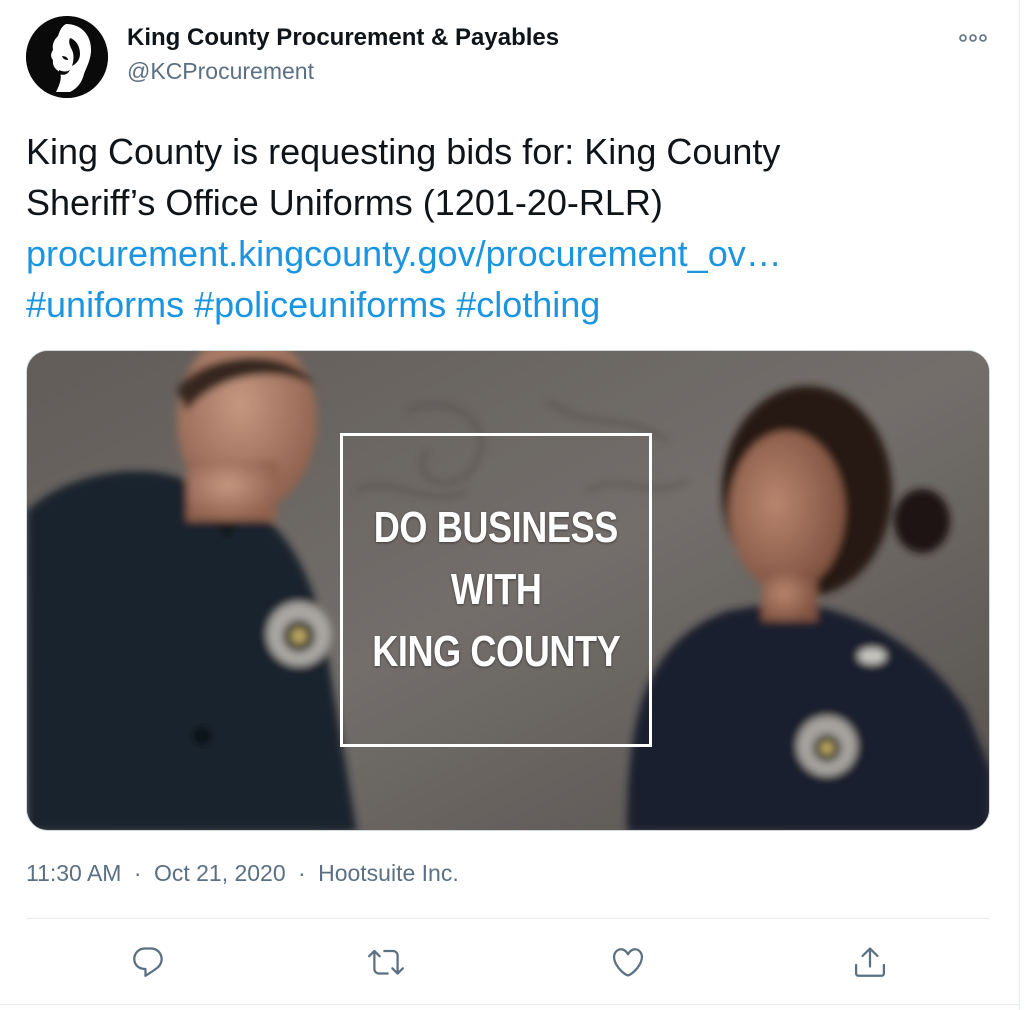 Image resolution: width=1030 pixels, height=1010 pixels. Describe the element at coordinates (973, 38) in the screenshot. I see `more-options-icon` at that location.